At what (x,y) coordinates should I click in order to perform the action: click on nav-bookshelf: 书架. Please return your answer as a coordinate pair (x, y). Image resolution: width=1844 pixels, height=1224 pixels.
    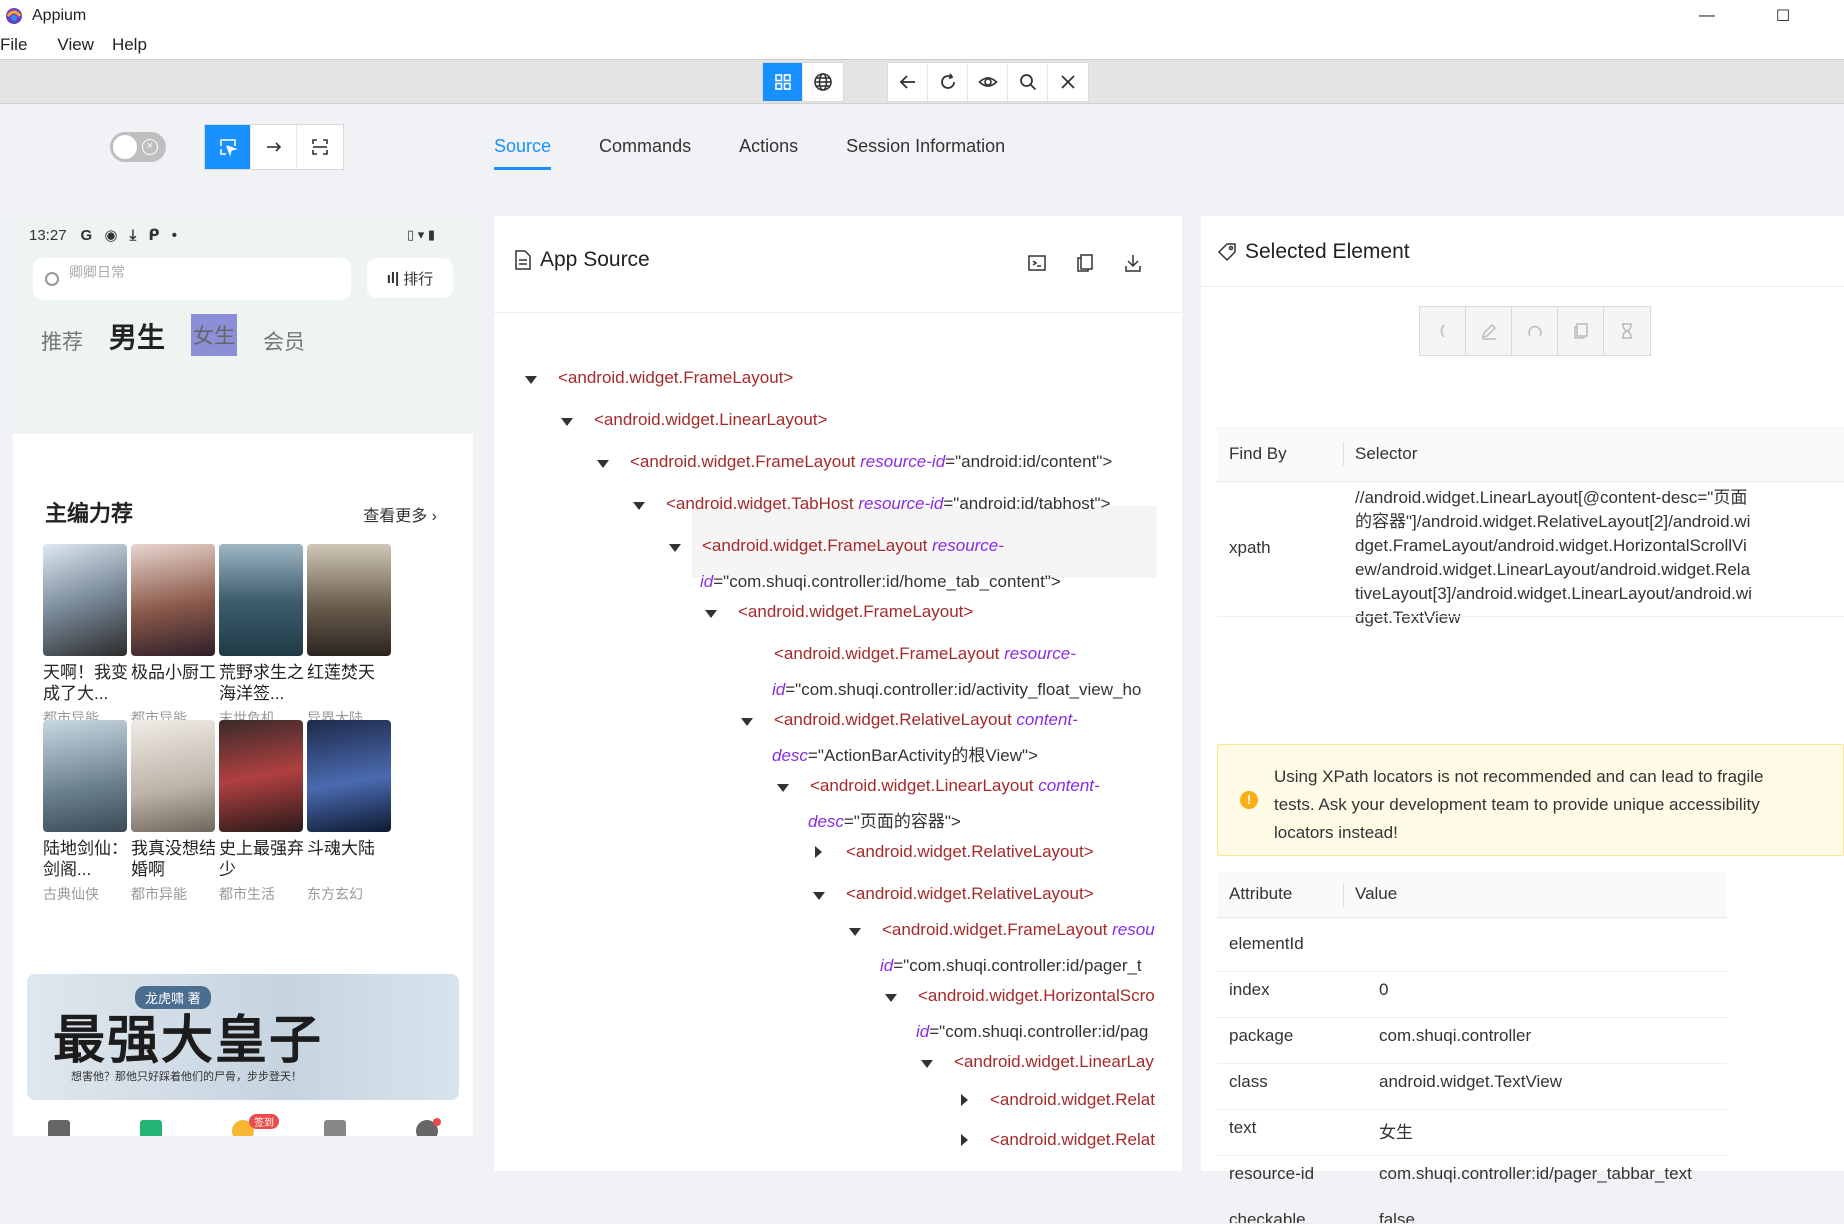
    Looking at the image, I should click on (59, 1124).